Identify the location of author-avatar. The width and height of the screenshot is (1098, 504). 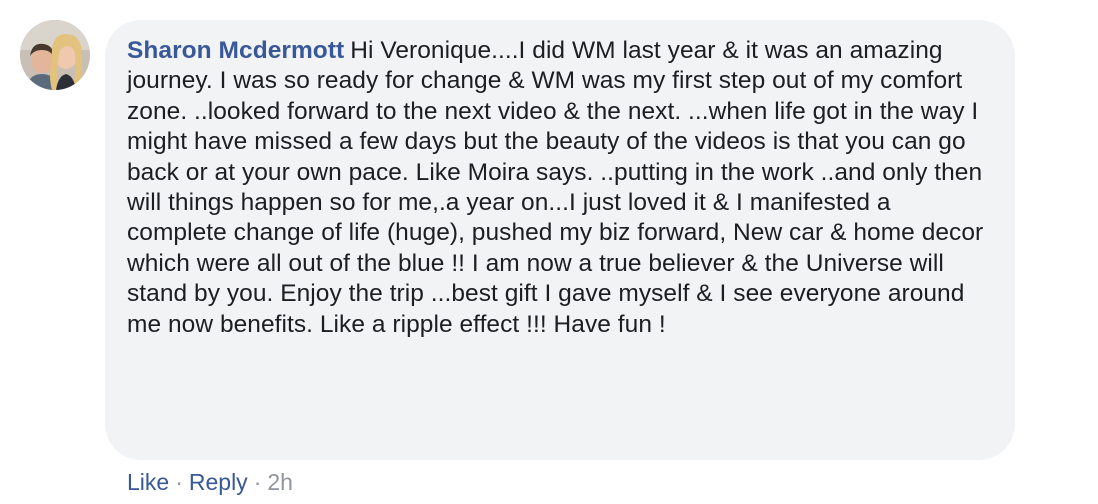
(55, 55).